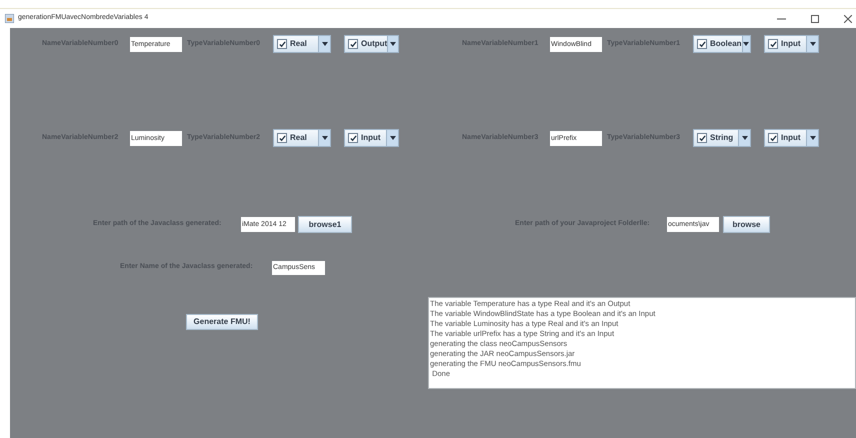 The image size is (856, 438). Describe the element at coordinates (848, 18) in the screenshot. I see `close-icon` at that location.